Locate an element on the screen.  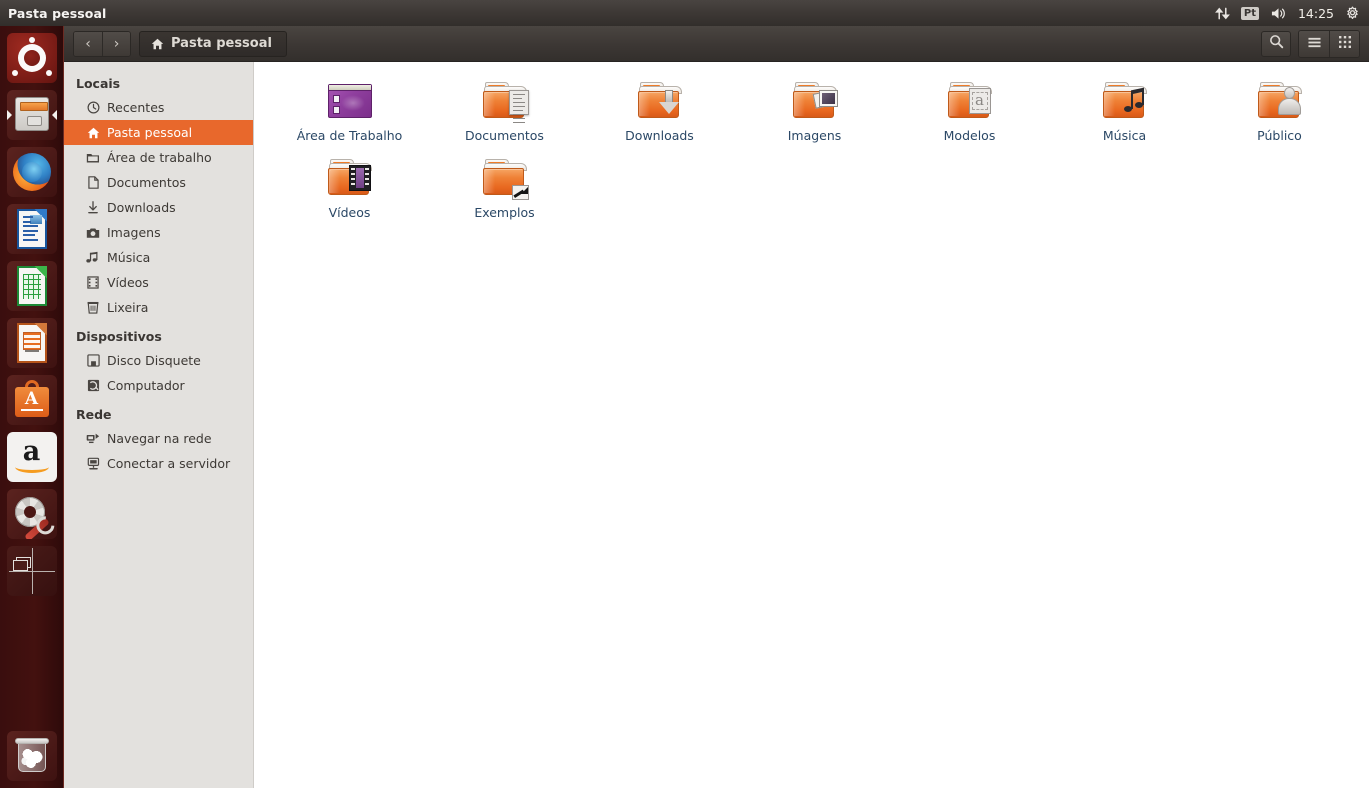
file-item-imagens: Imagens is located at coordinates (814, 112).